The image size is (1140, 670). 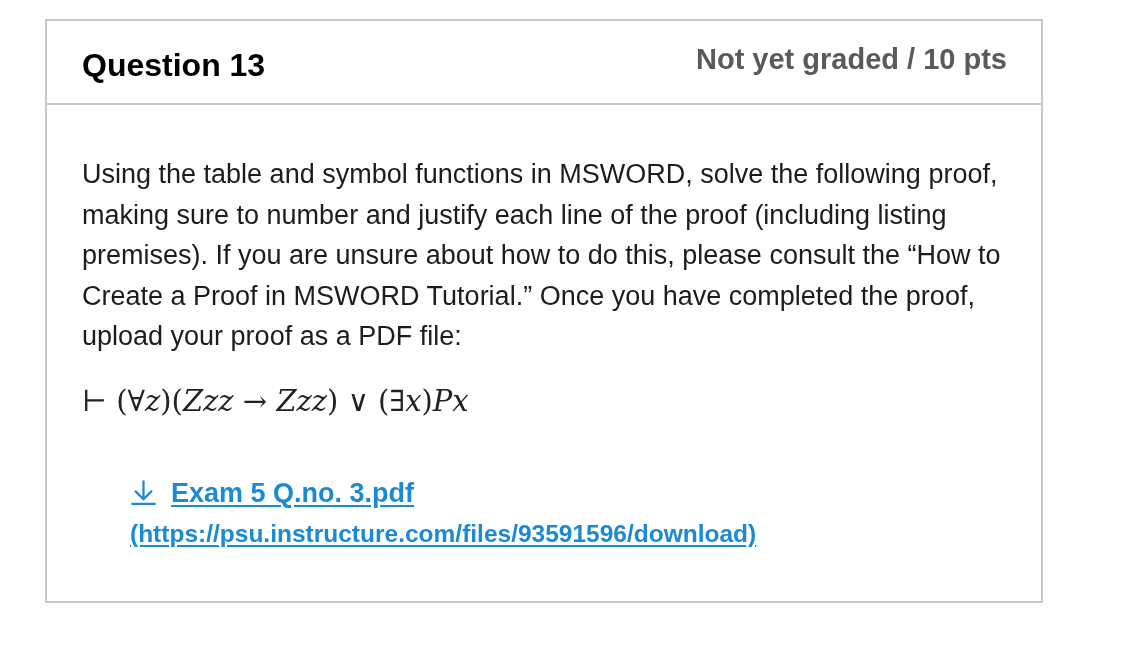 I want to click on question-title: Question 13, so click(x=174, y=65).